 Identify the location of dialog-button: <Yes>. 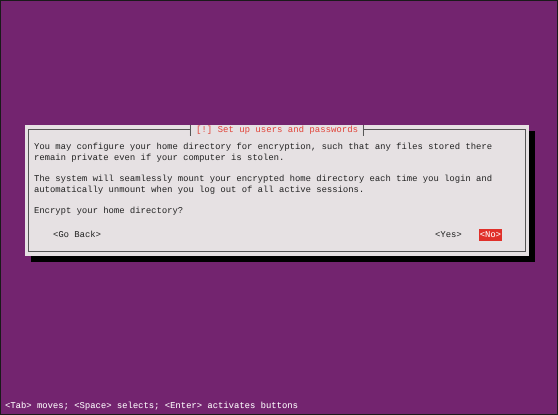
(448, 235).